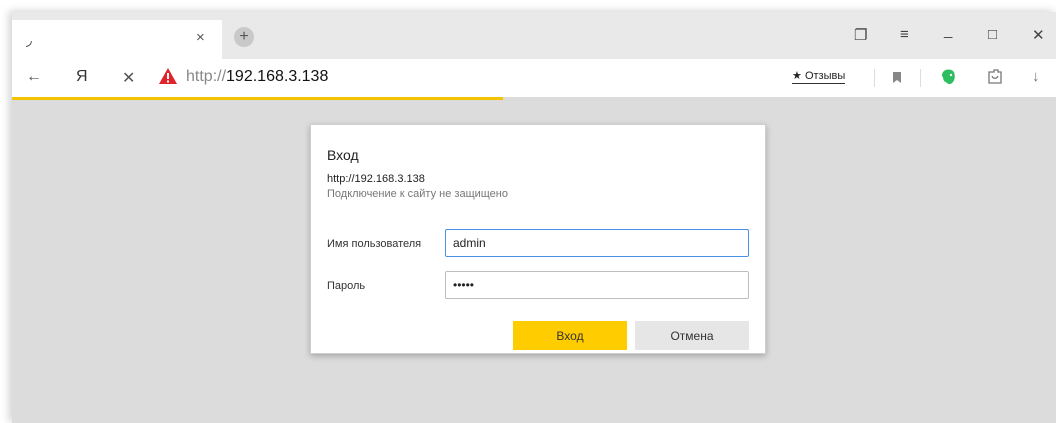 The height and width of the screenshot is (423, 1056). What do you see at coordinates (534, 35) in the screenshot?
I see `tab-bar: ◞ × + ❐ ≡ _ □ ✕` at bounding box center [534, 35].